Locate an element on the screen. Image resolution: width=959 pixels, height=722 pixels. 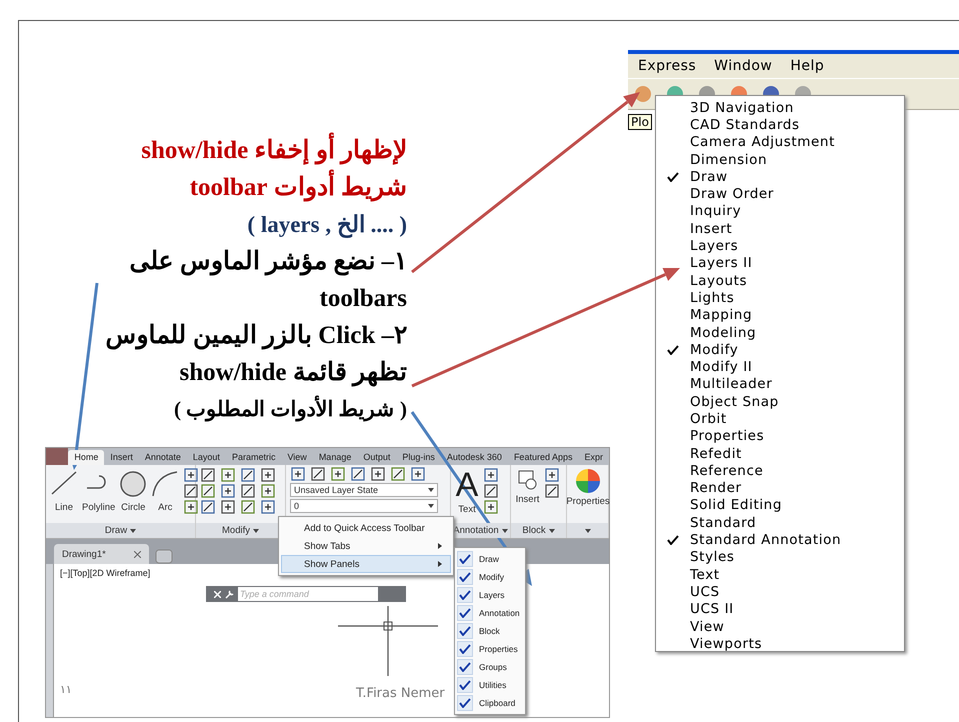
tooltip: Plo is located at coordinates (640, 122).